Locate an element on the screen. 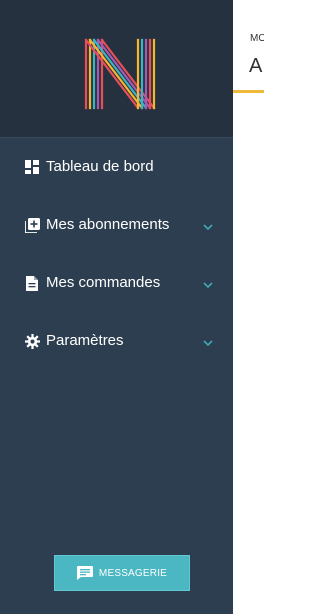 This screenshot has height=614, width=320. title-underline is located at coordinates (248, 91).